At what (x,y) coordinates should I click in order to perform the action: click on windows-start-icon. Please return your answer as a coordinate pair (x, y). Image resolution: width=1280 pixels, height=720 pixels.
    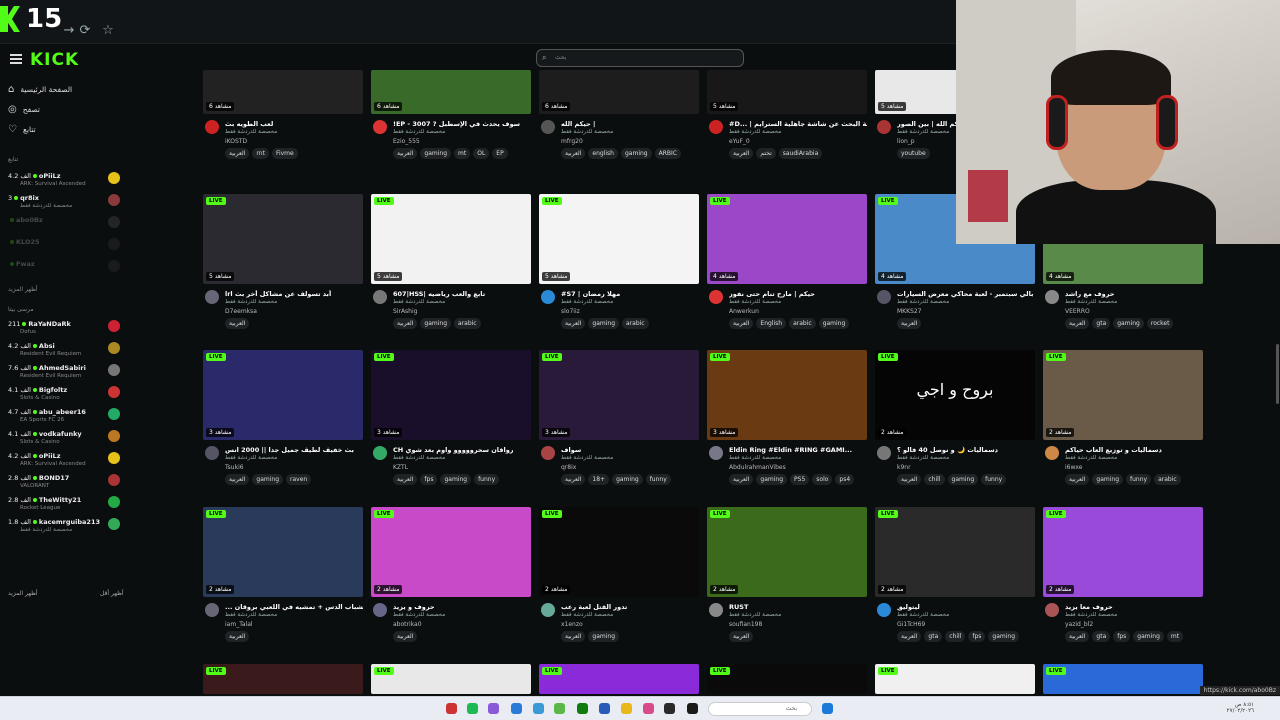
    Looking at the image, I should click on (827, 708).